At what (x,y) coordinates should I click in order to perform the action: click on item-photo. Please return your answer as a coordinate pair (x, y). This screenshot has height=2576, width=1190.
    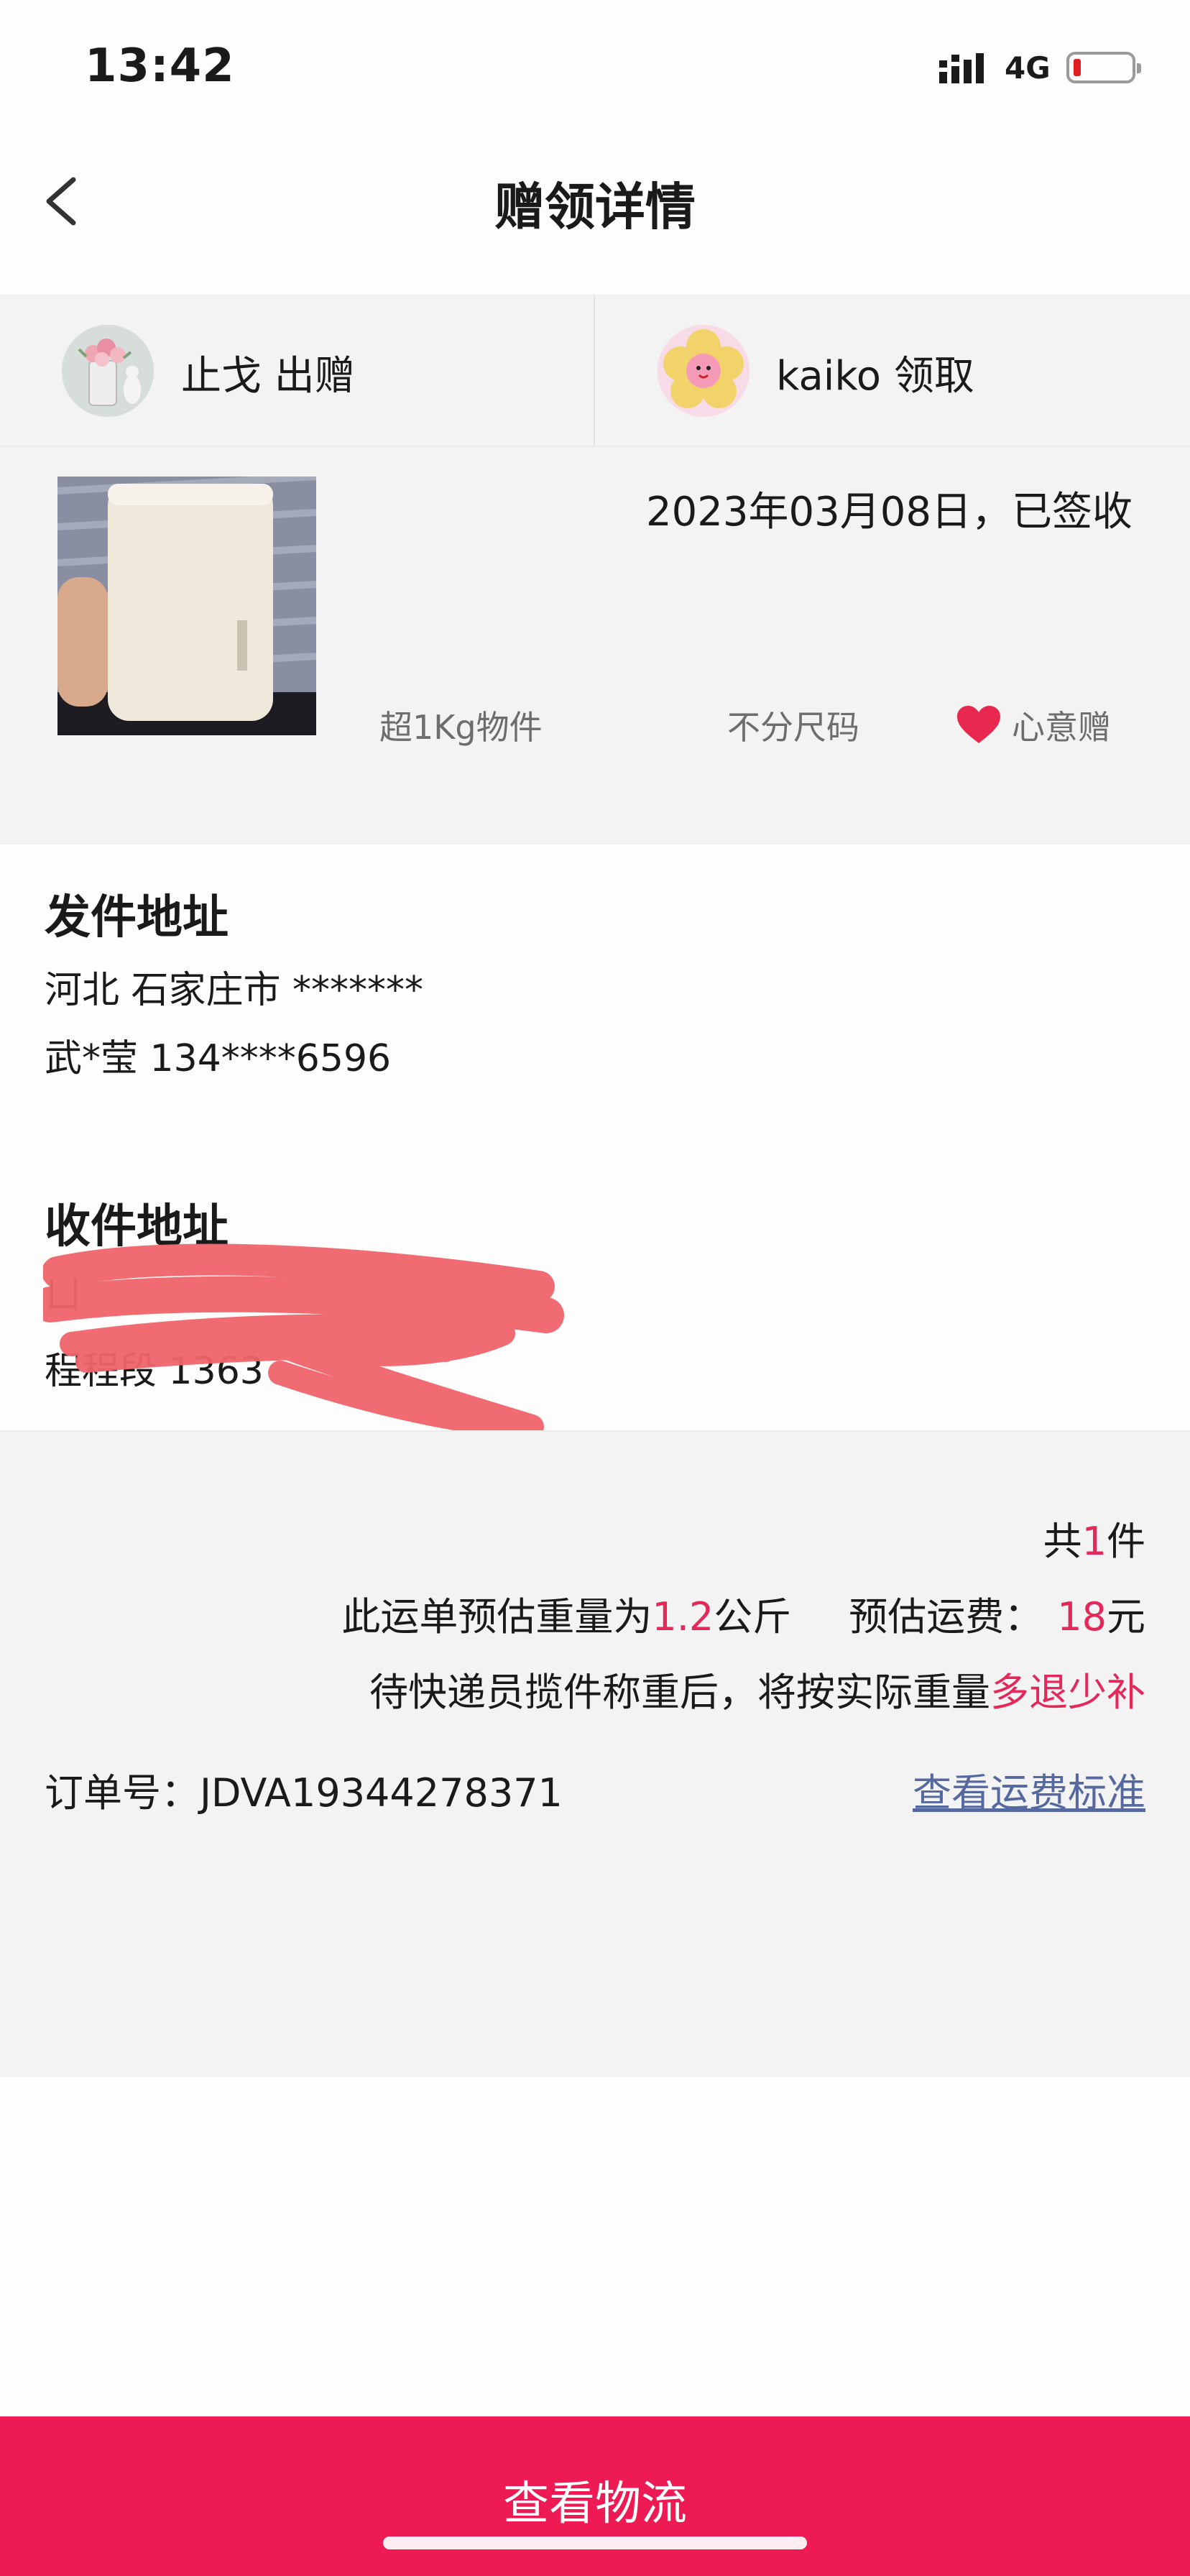
    Looking at the image, I should click on (186, 606).